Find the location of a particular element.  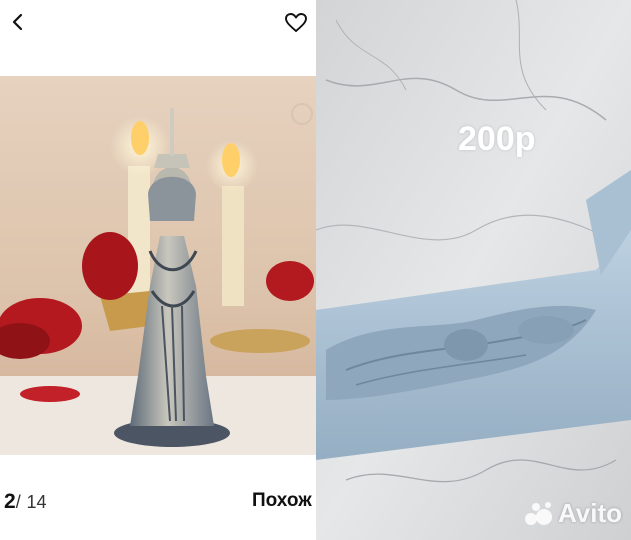

header-bar is located at coordinates (158, 38).